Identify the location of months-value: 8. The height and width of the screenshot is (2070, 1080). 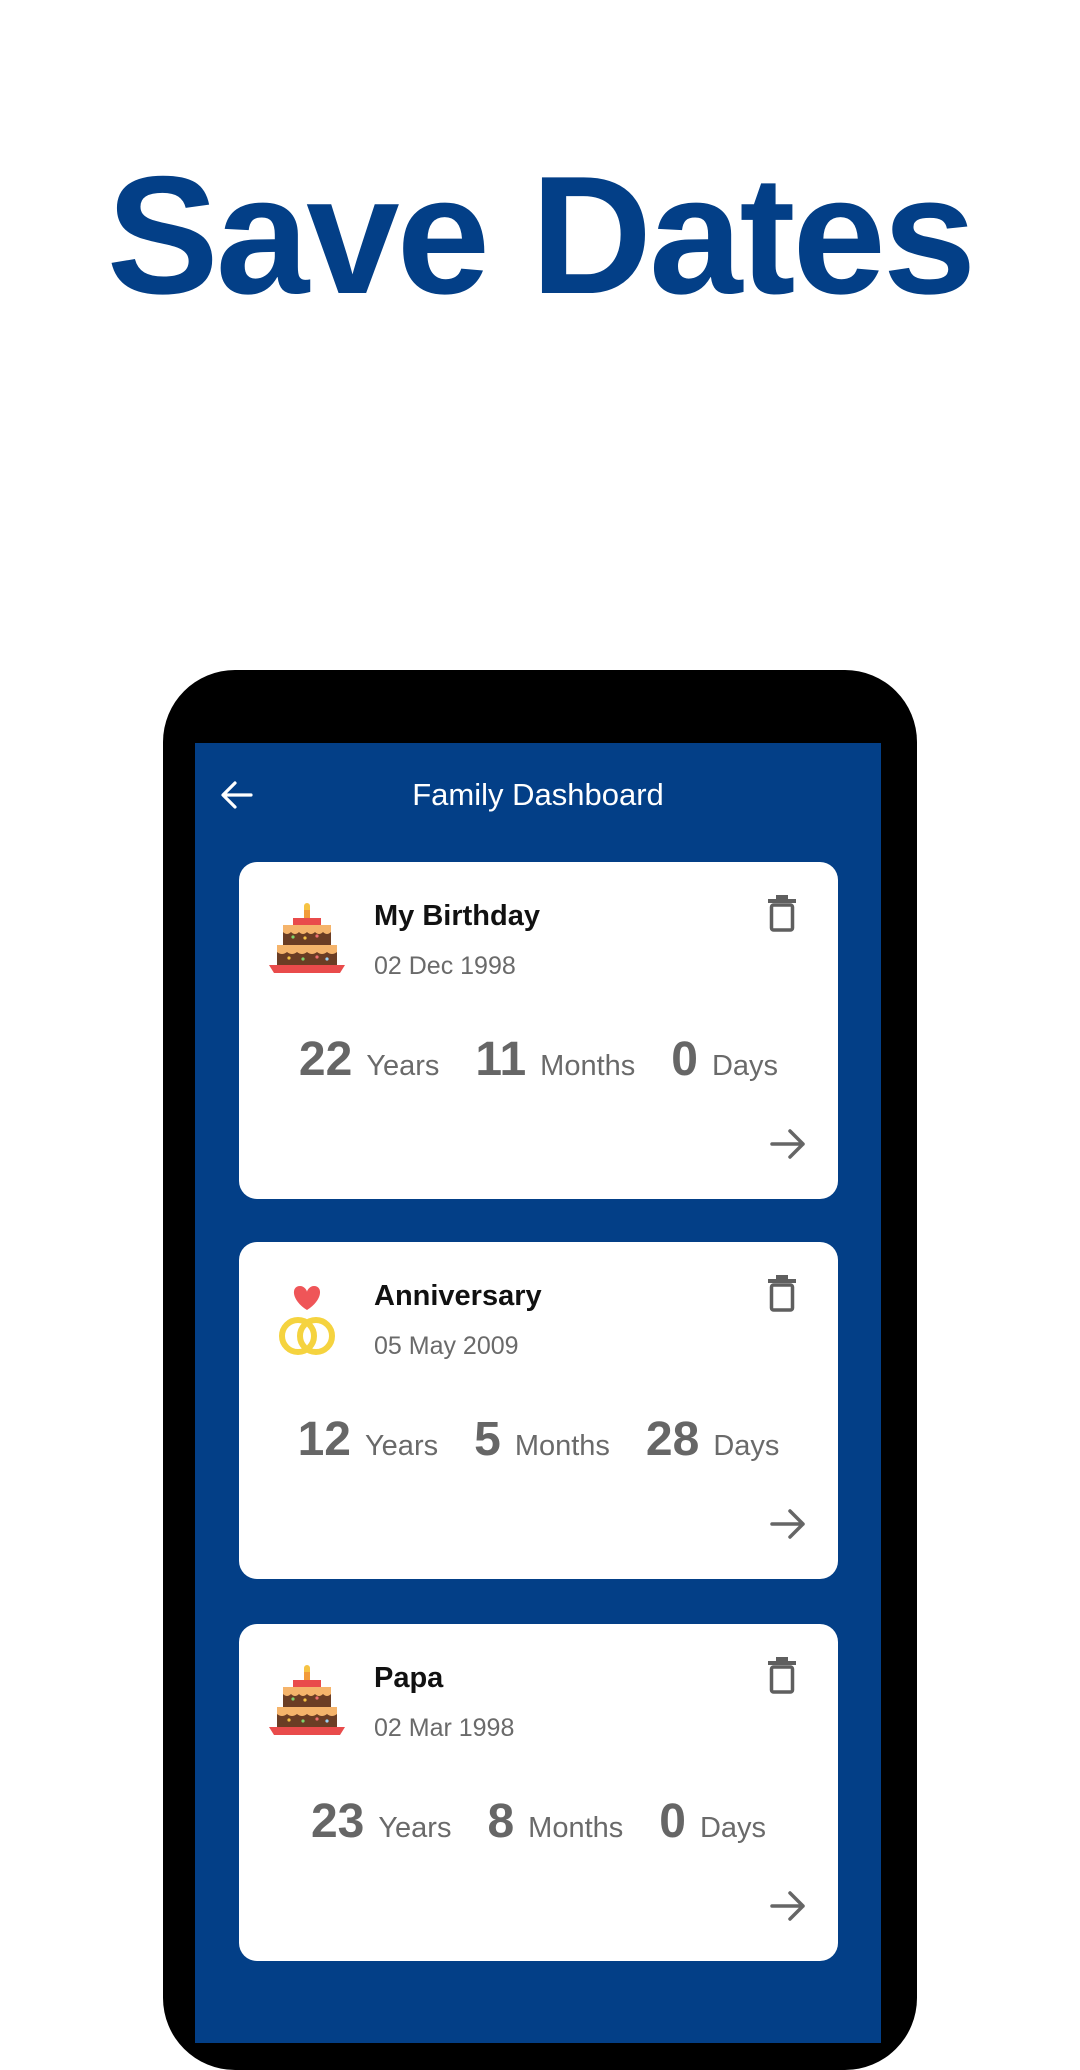
(501, 1821).